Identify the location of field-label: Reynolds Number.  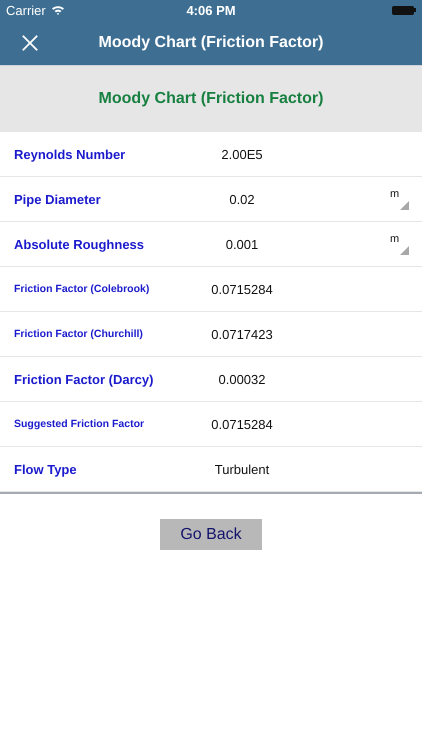
(70, 154).